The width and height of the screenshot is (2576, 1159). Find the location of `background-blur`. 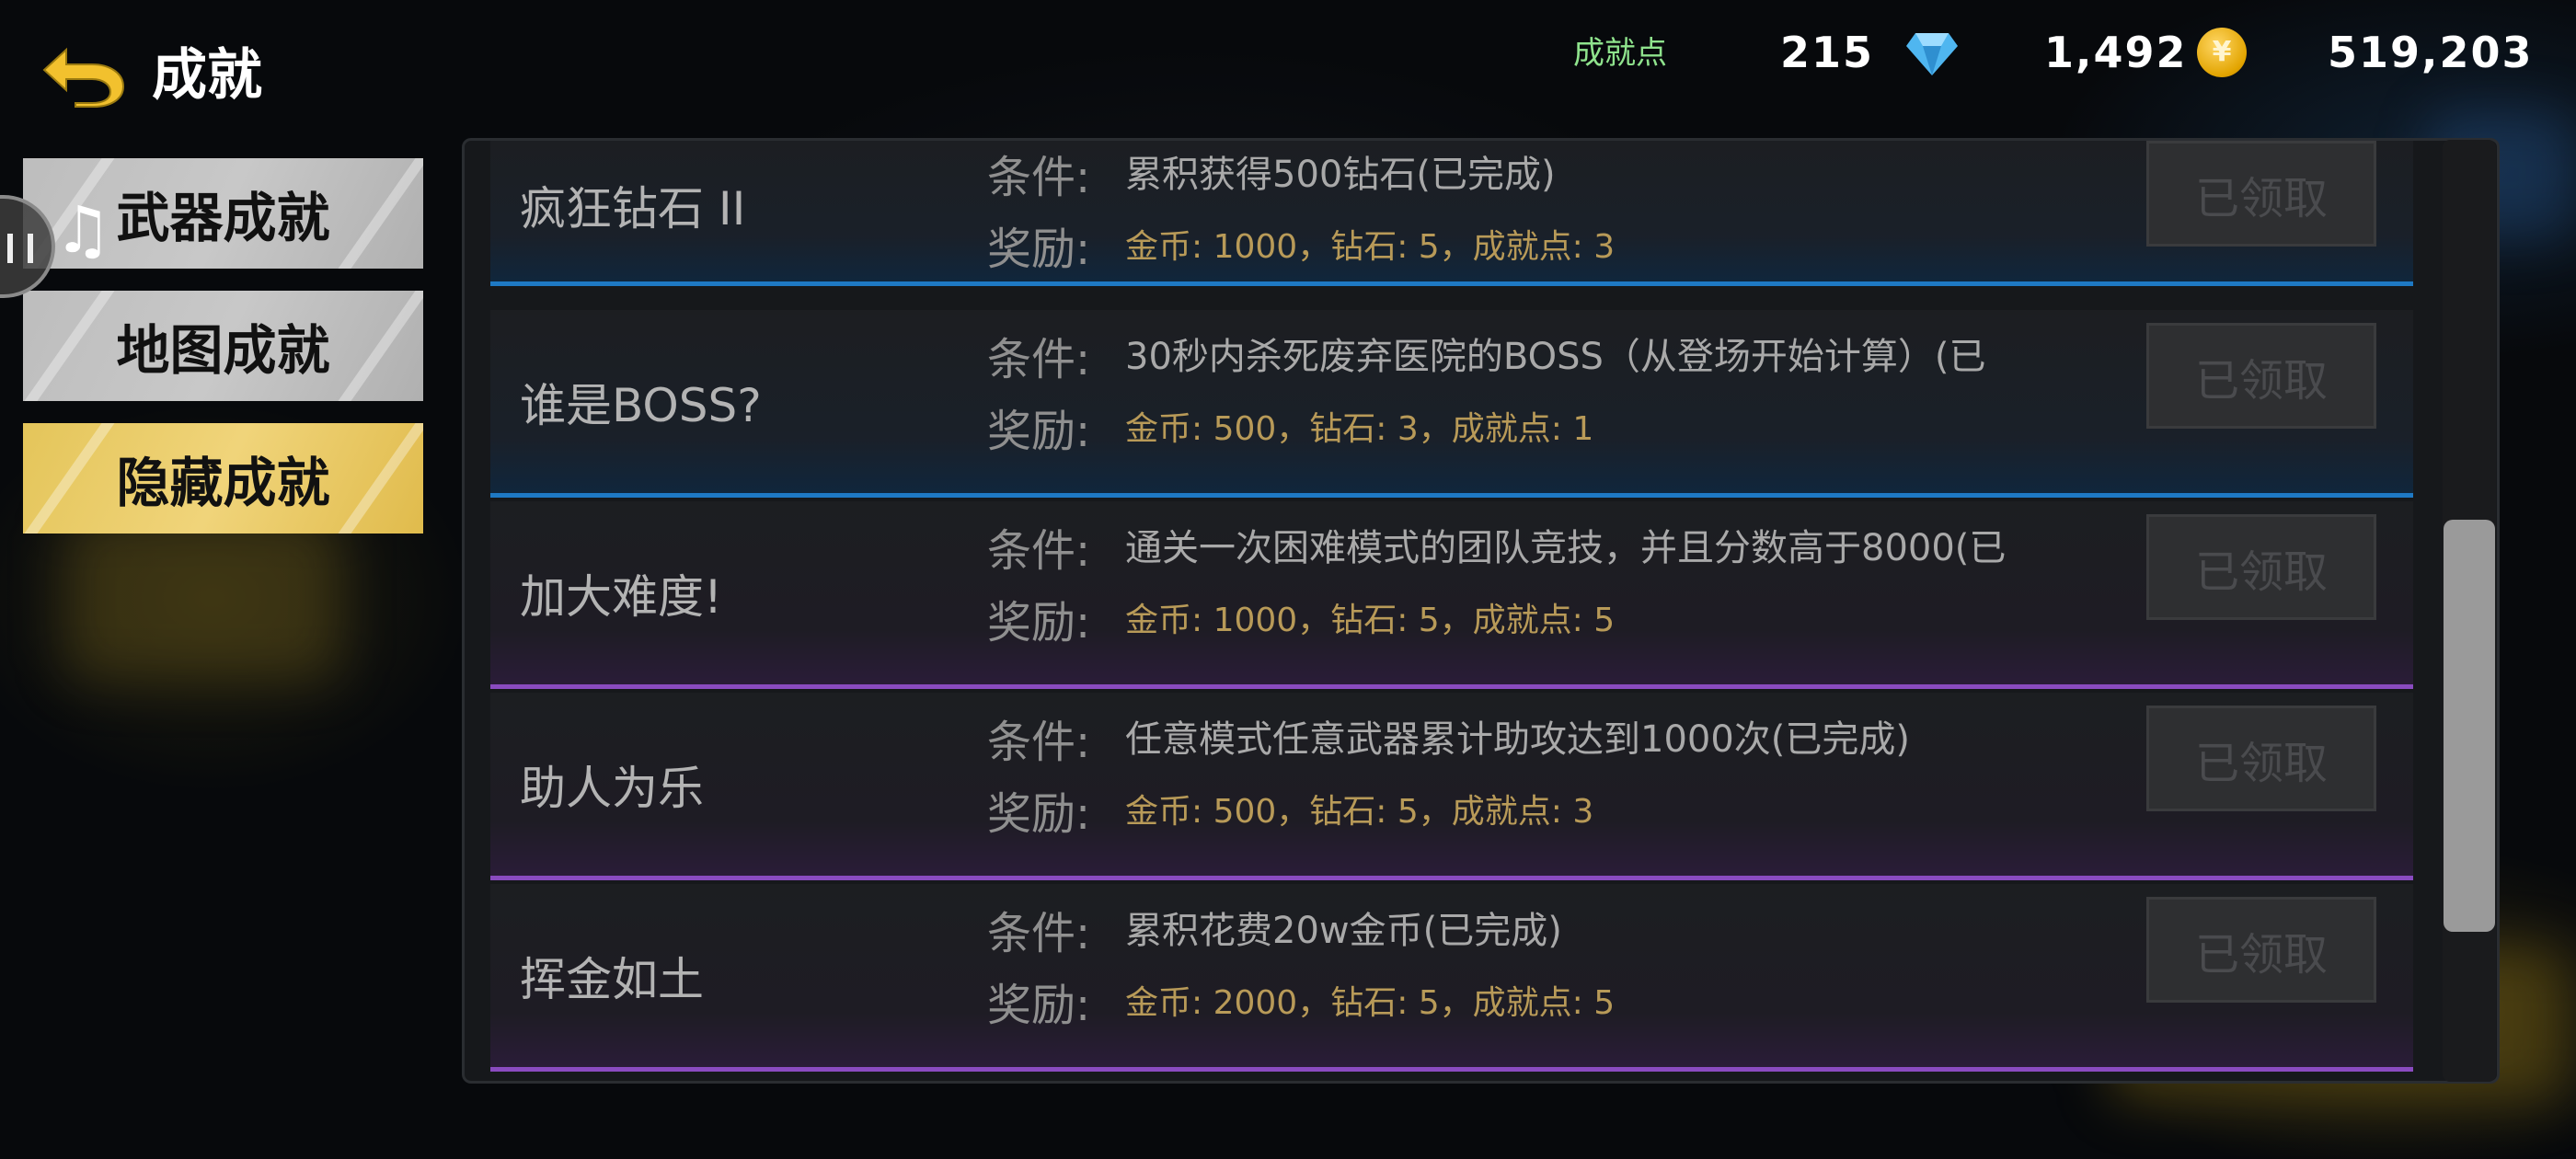

background-blur is located at coordinates (202, 598).